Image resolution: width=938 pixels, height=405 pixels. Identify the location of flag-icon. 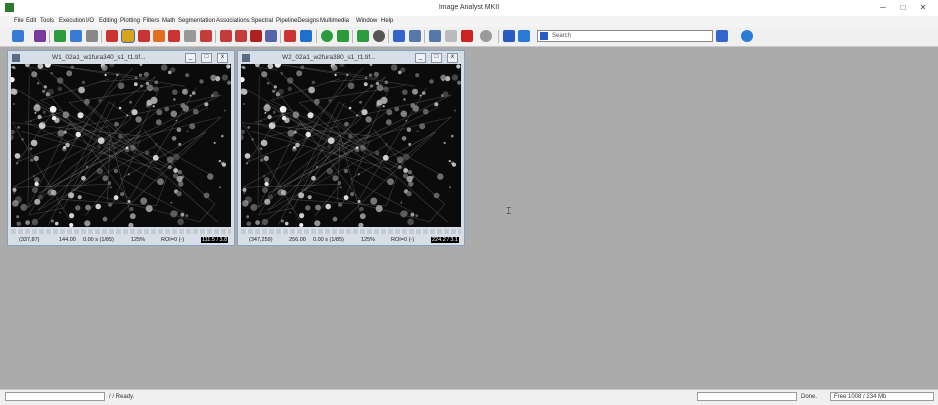
(451, 36).